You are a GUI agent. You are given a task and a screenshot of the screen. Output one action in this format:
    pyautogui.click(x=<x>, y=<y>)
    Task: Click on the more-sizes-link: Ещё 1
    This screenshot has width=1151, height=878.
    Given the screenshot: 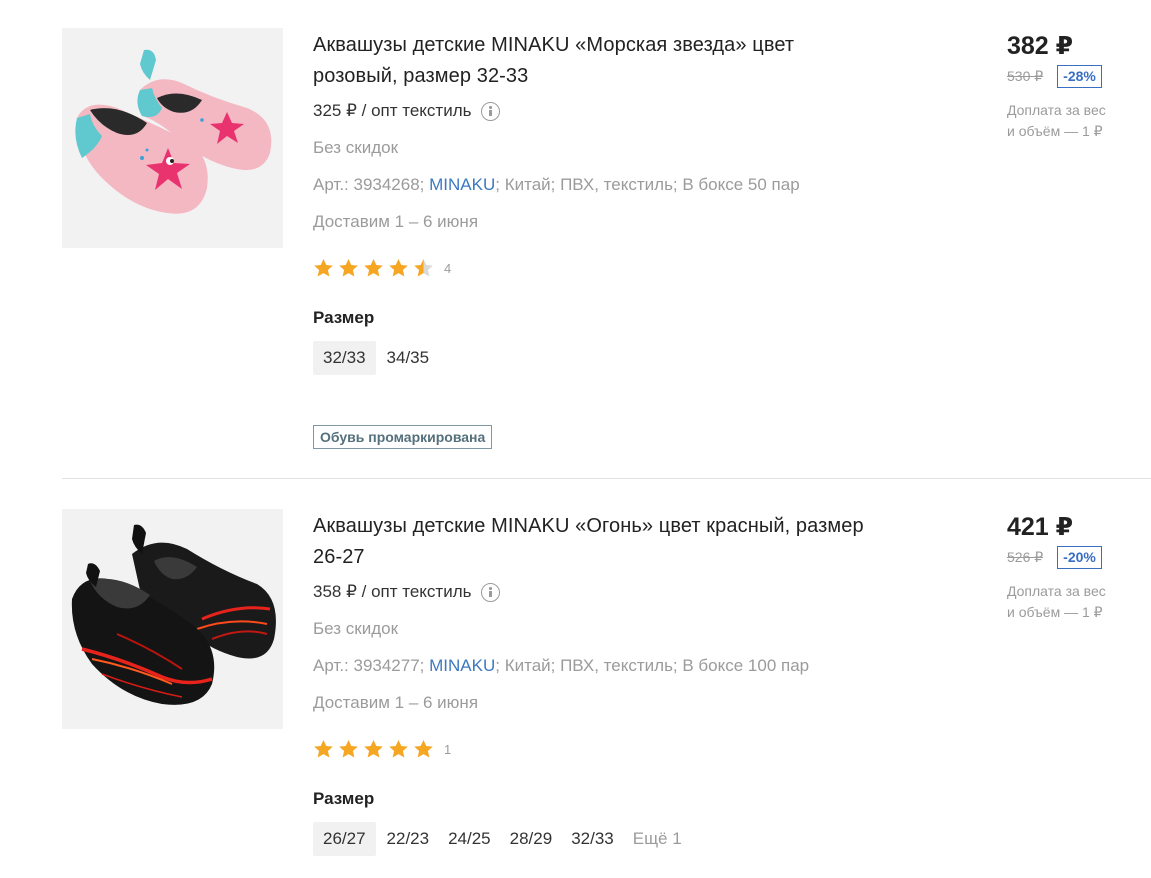 What is the action you would take?
    pyautogui.click(x=657, y=839)
    